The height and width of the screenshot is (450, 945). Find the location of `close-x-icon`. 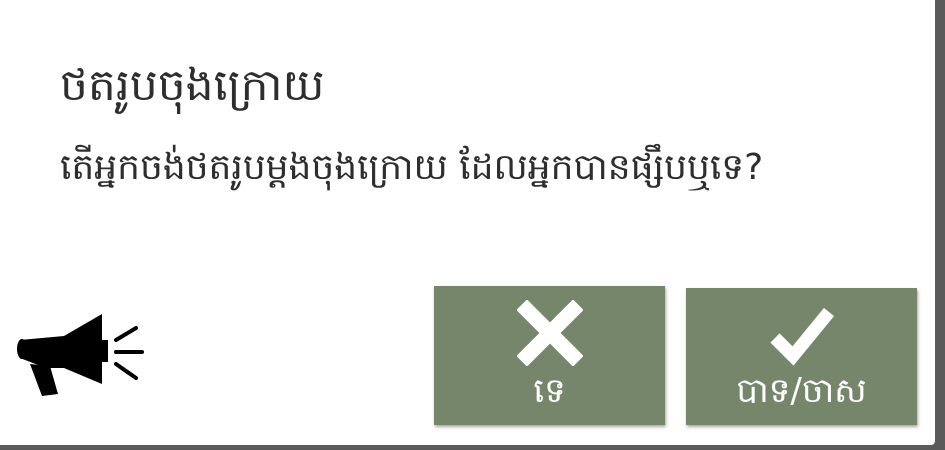

close-x-icon is located at coordinates (549, 333).